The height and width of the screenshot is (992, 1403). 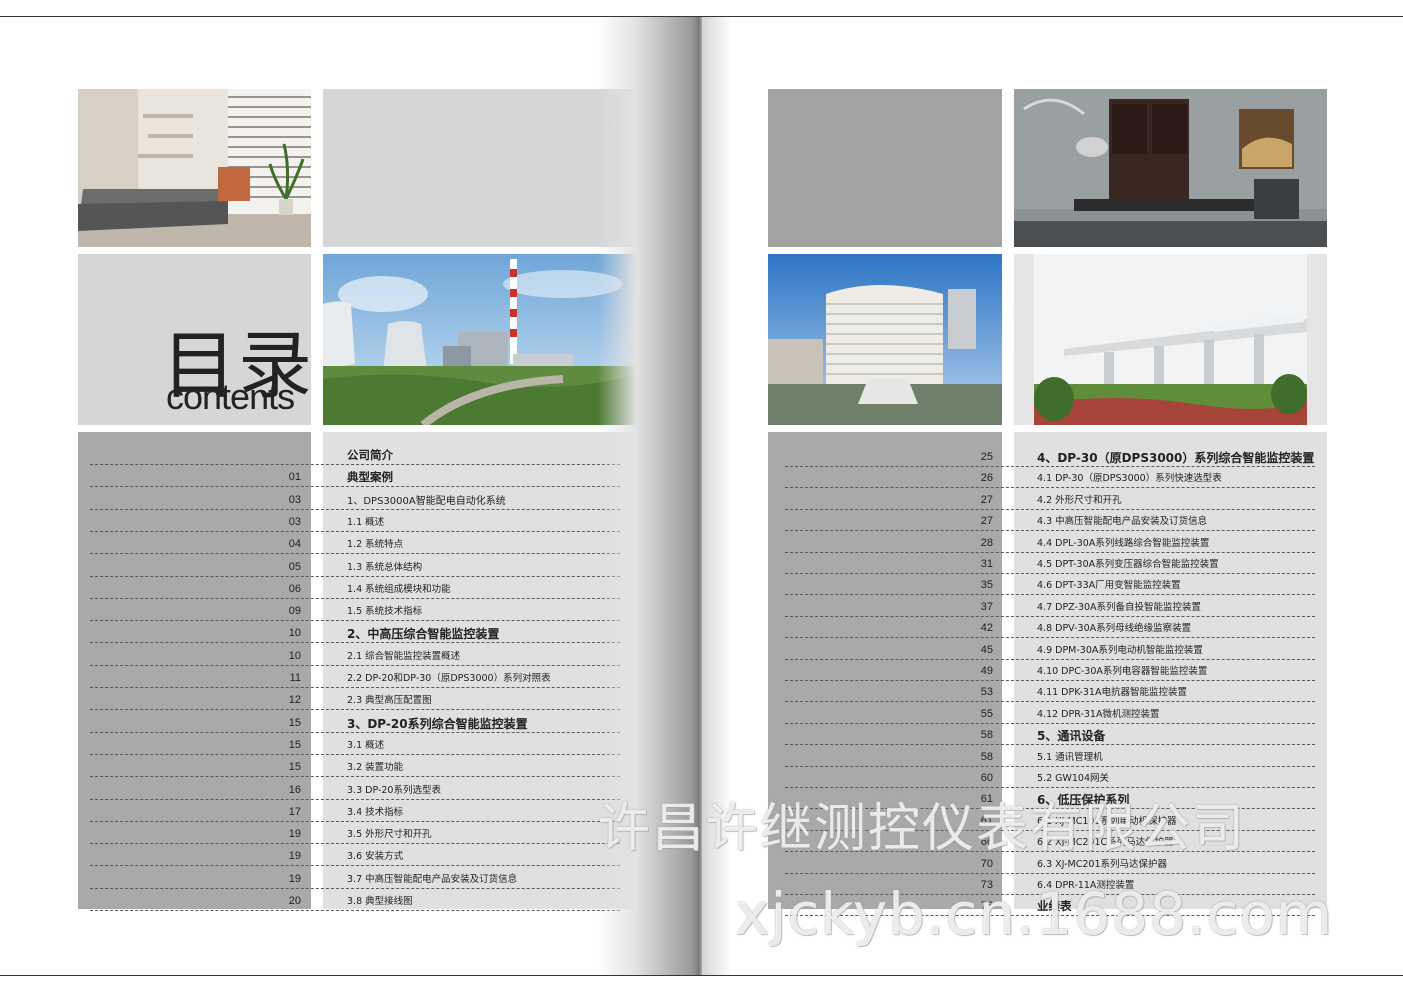 I want to click on toc-page-number: 16, so click(x=294, y=789).